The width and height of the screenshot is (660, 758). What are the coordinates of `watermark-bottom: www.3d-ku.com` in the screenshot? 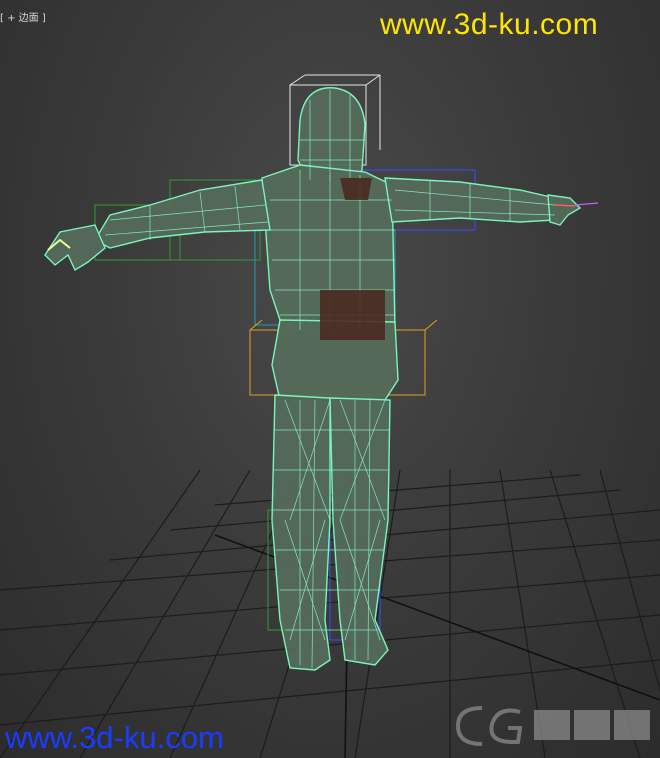 It's located at (114, 737).